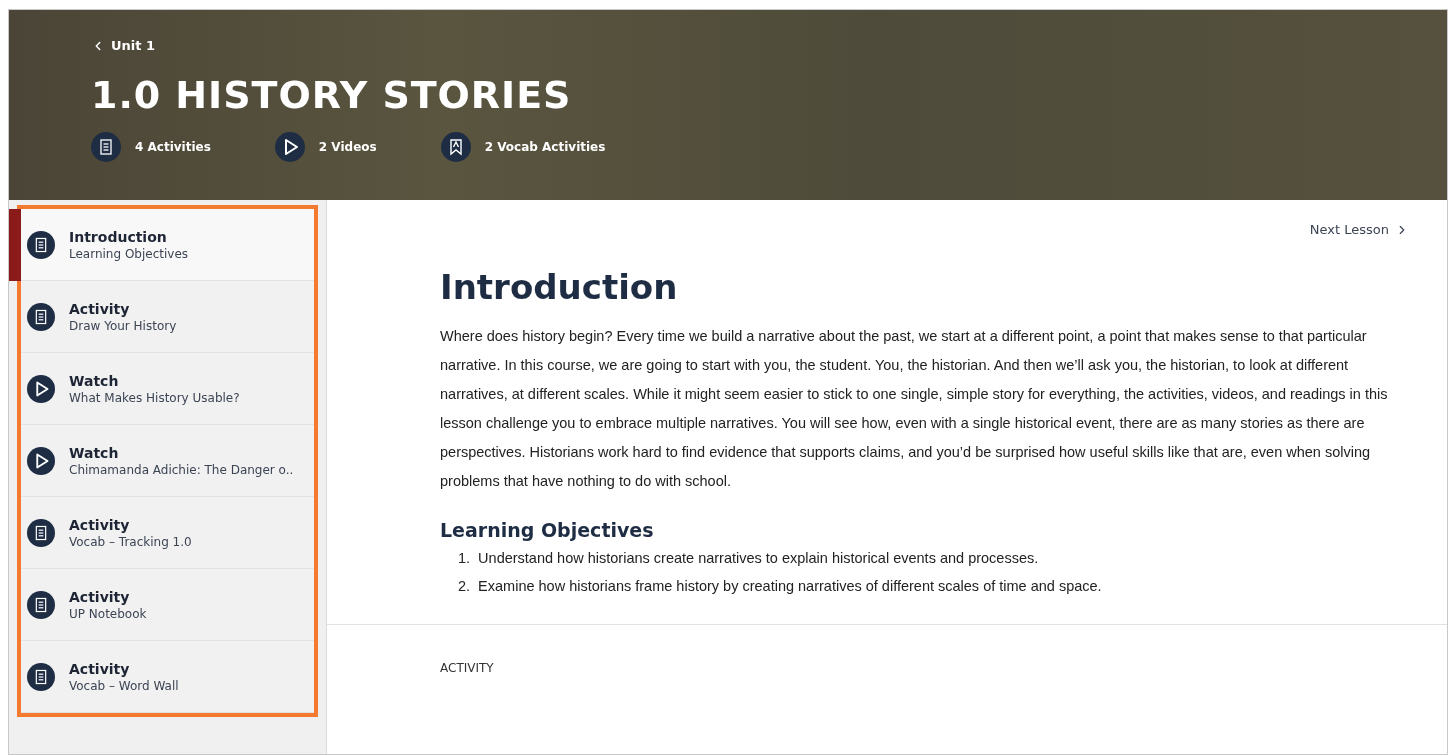 The width and height of the screenshot is (1452, 755). What do you see at coordinates (790, 586) in the screenshot?
I see `objective-text: Examine how historians frame history by creating narratives of different scales of time and space.` at bounding box center [790, 586].